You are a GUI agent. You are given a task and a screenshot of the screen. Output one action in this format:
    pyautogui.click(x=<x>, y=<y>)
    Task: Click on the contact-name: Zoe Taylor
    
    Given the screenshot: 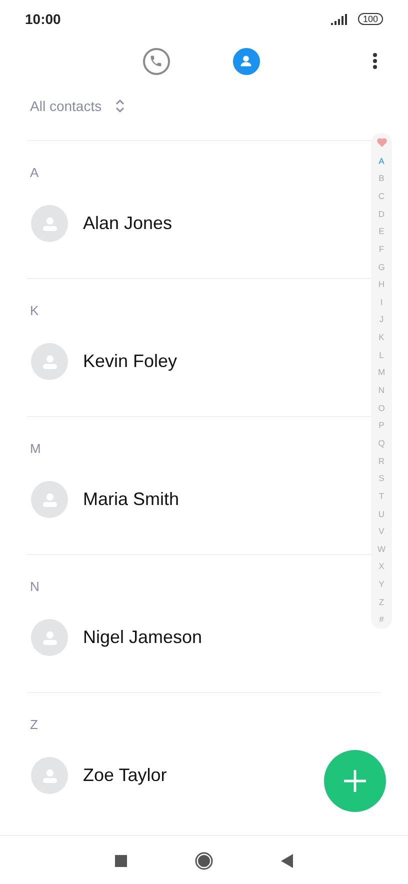 What is the action you would take?
    pyautogui.click(x=125, y=775)
    